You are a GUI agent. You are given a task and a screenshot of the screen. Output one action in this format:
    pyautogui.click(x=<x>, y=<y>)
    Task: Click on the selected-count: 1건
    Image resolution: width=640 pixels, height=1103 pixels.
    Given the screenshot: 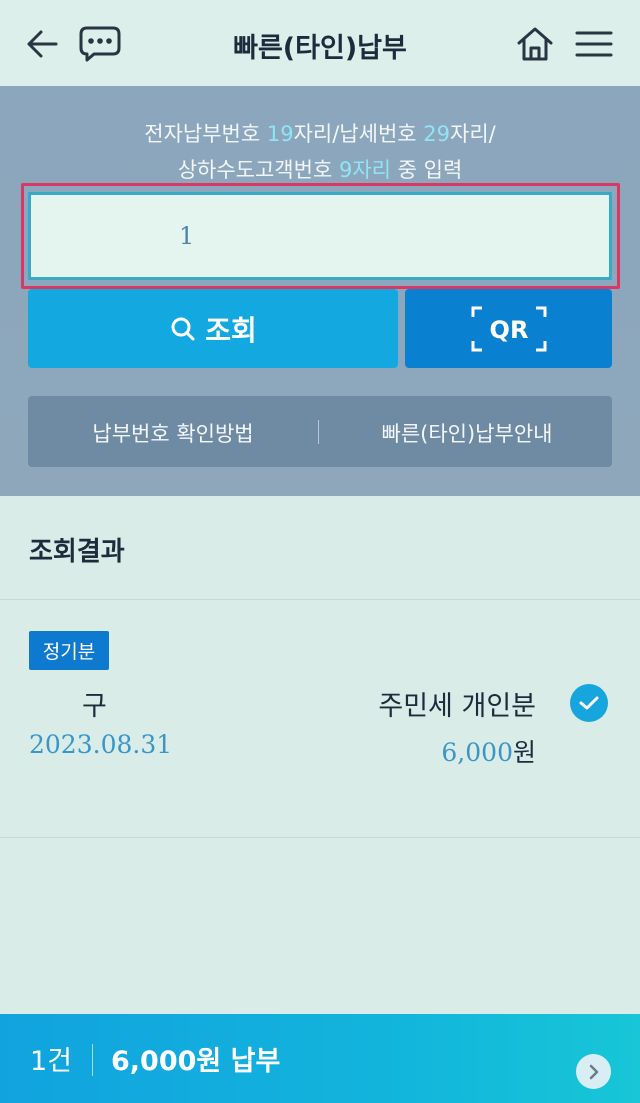 What is the action you would take?
    pyautogui.click(x=51, y=1061)
    